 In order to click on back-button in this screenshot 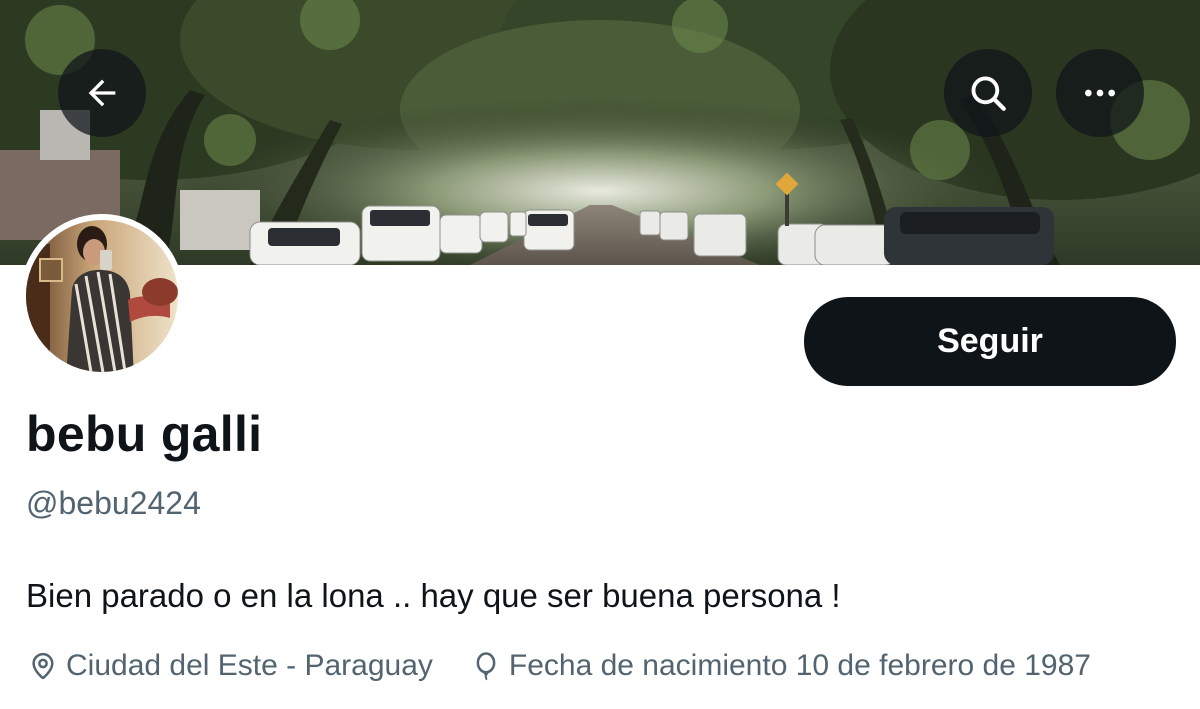, I will do `click(102, 93)`.